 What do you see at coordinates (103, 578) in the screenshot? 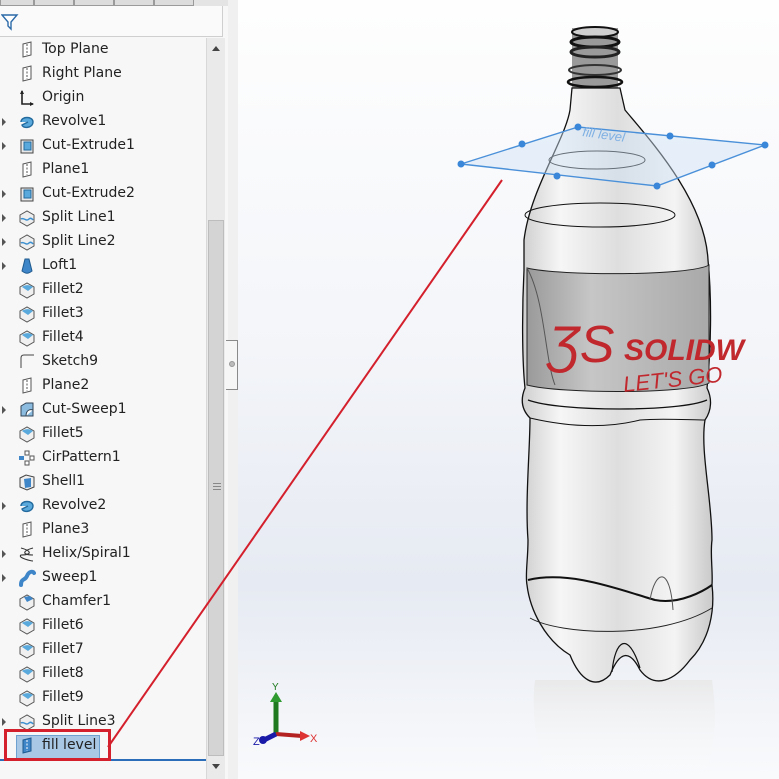
I see `tree-item-sweep1: Sweep1` at bounding box center [103, 578].